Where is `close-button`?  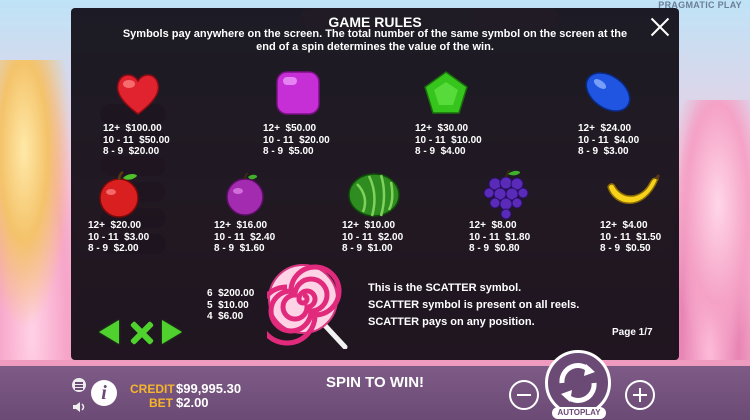 close-button is located at coordinates (660, 27).